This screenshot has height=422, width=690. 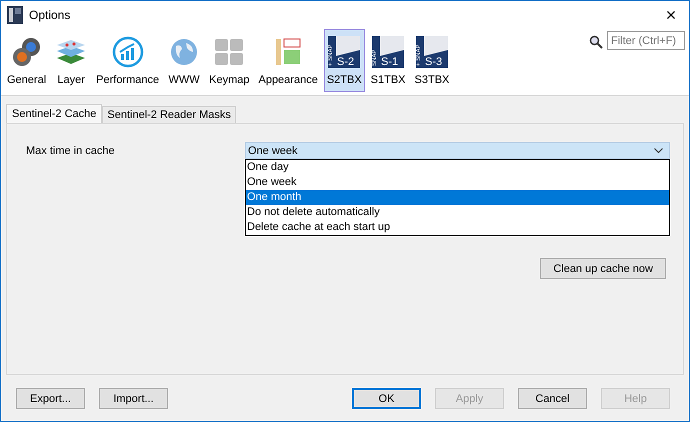 I want to click on app-icon, so click(x=15, y=15).